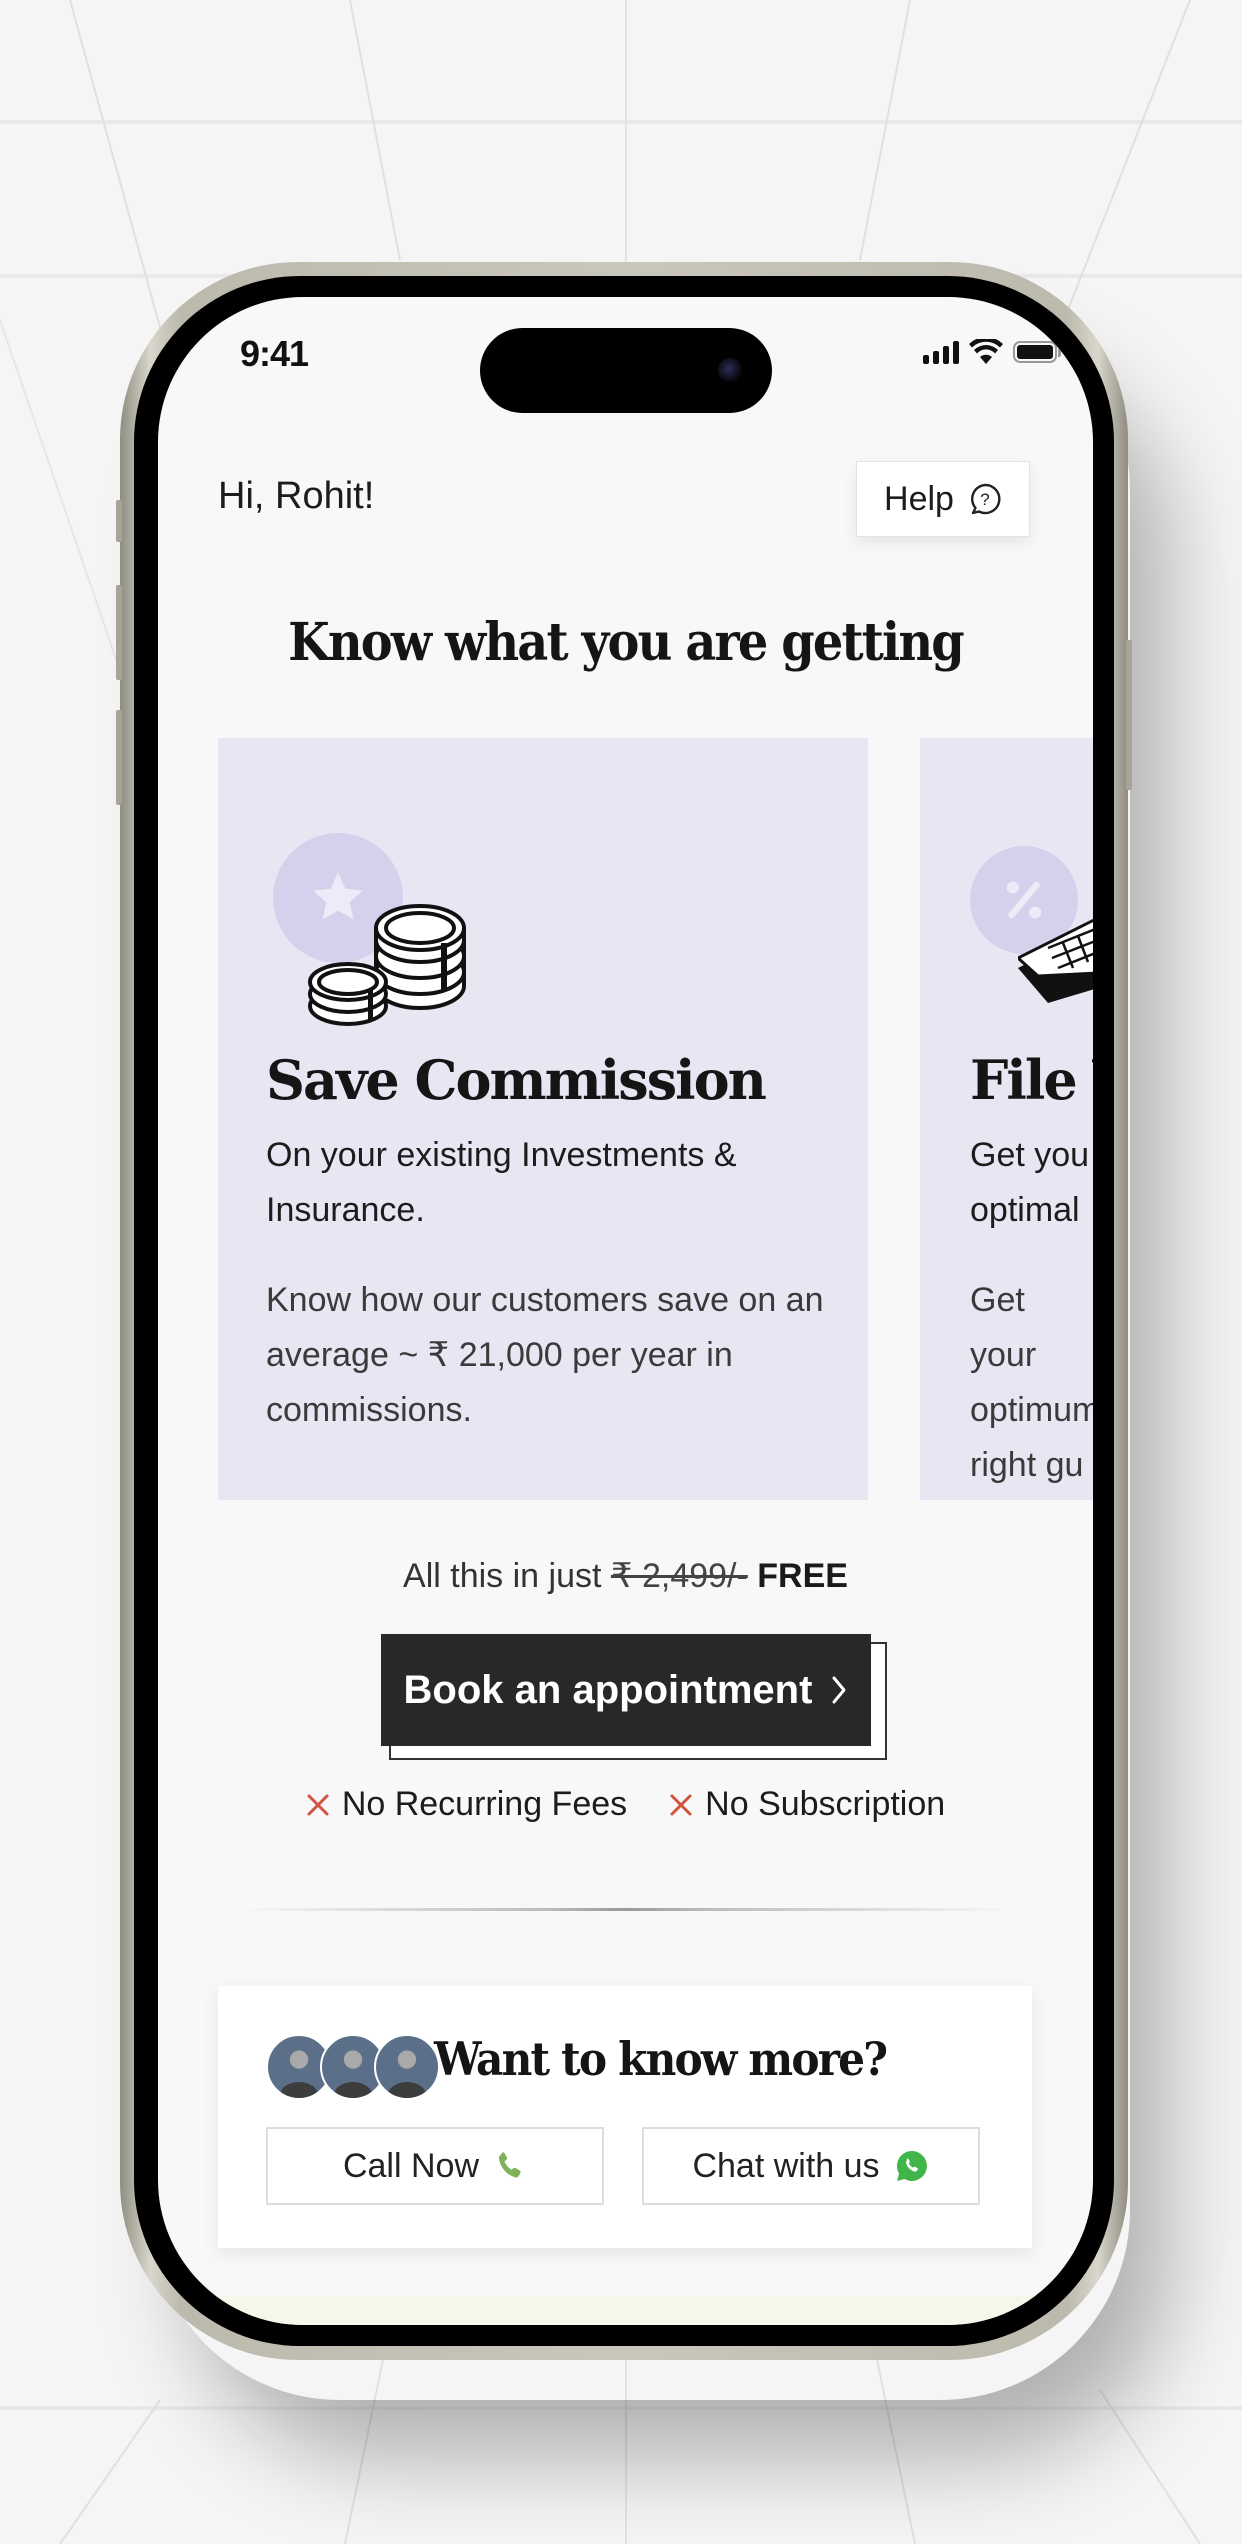  I want to click on section-divider, so click(625, 1909).